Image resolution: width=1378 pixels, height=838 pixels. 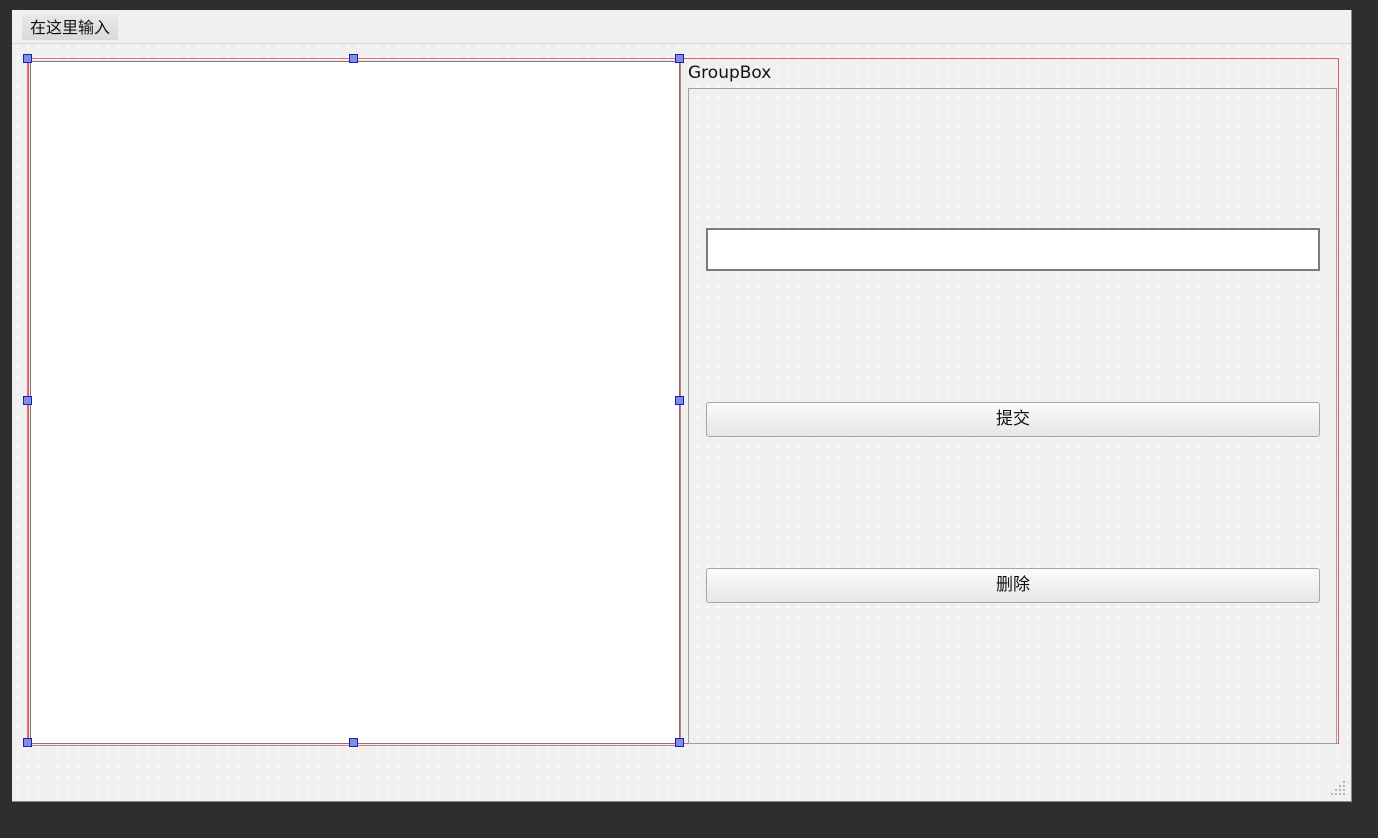 I want to click on selection-handle-bottom-left, so click(x=27, y=742).